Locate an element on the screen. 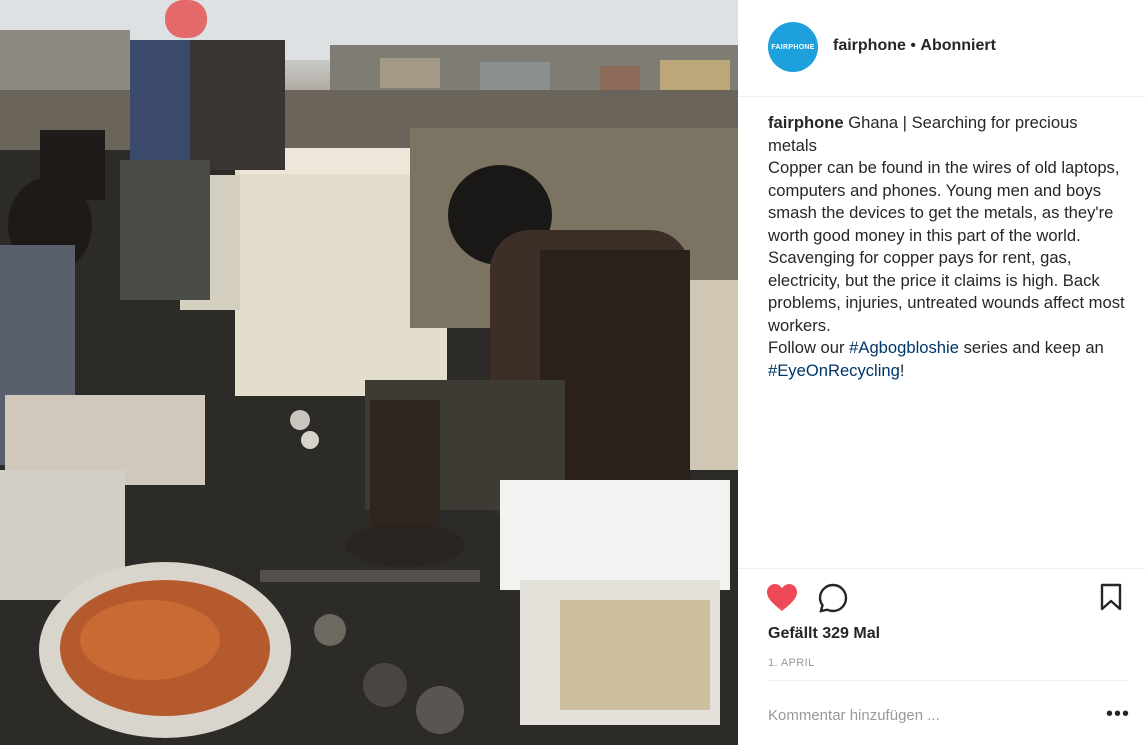 The width and height of the screenshot is (1145, 746). more-options-icon: ••• is located at coordinates (1118, 714).